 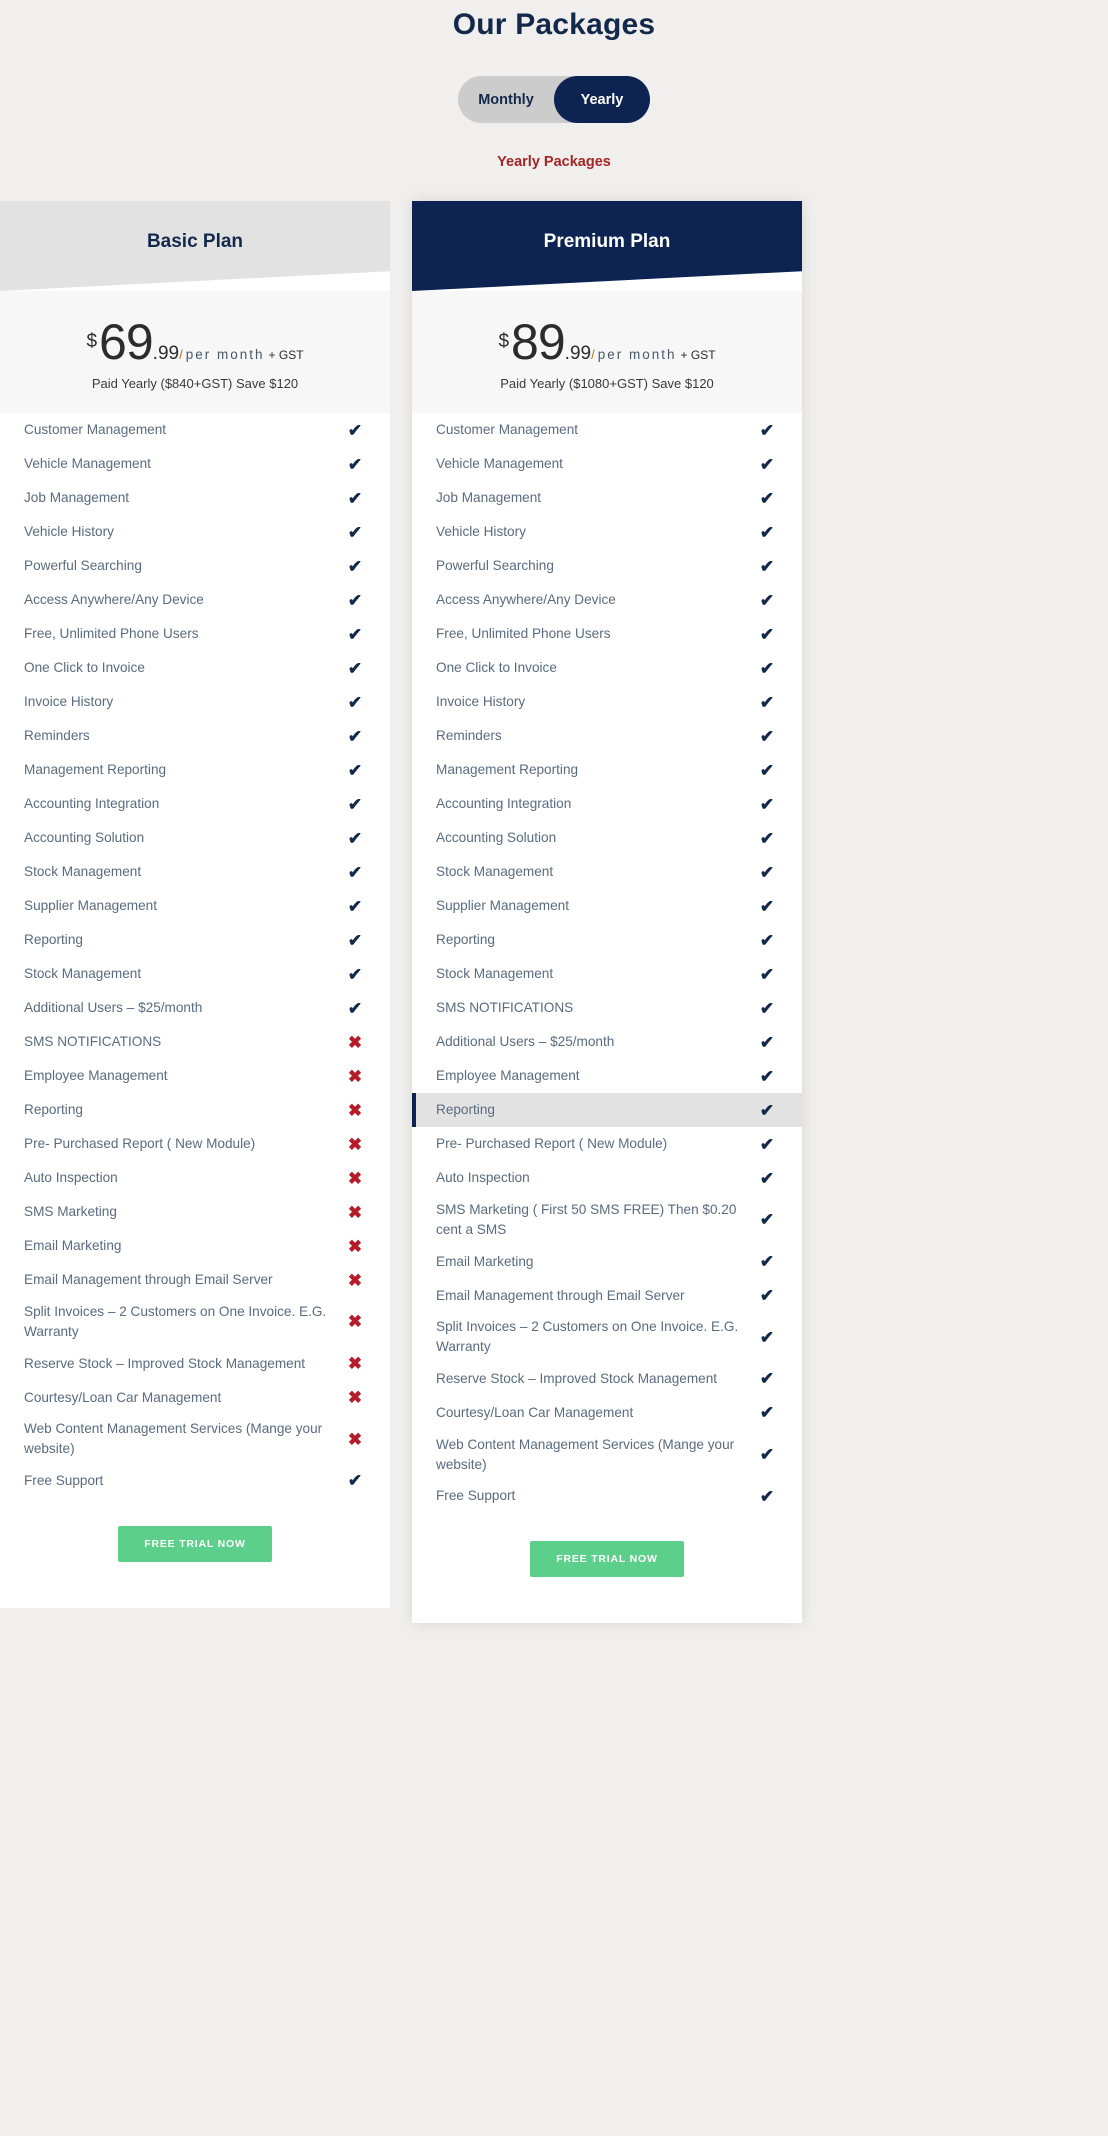 I want to click on feature-row: SMS NOTIFICATIONS ✖, so click(x=195, y=1042).